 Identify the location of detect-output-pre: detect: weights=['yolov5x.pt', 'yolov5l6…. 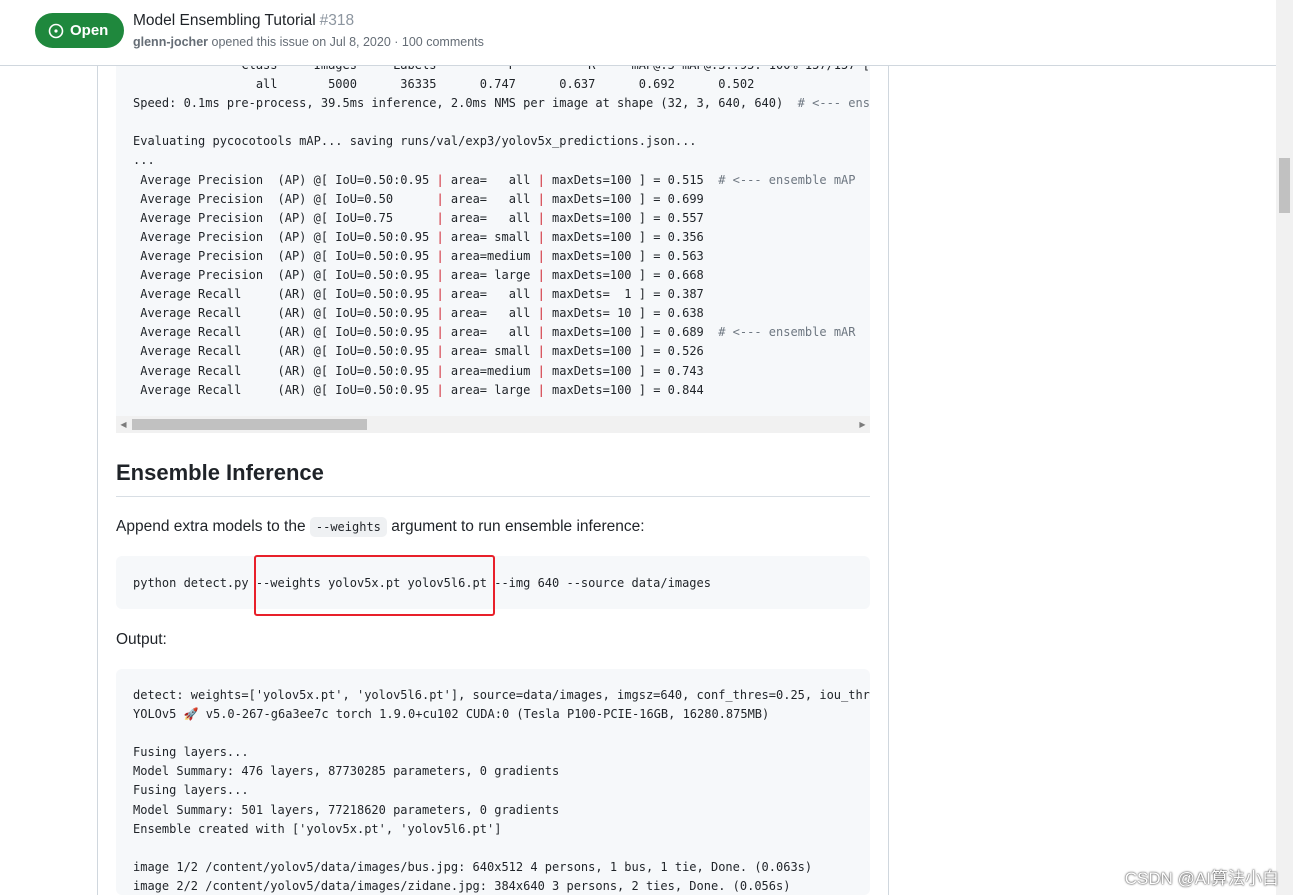
(493, 782).